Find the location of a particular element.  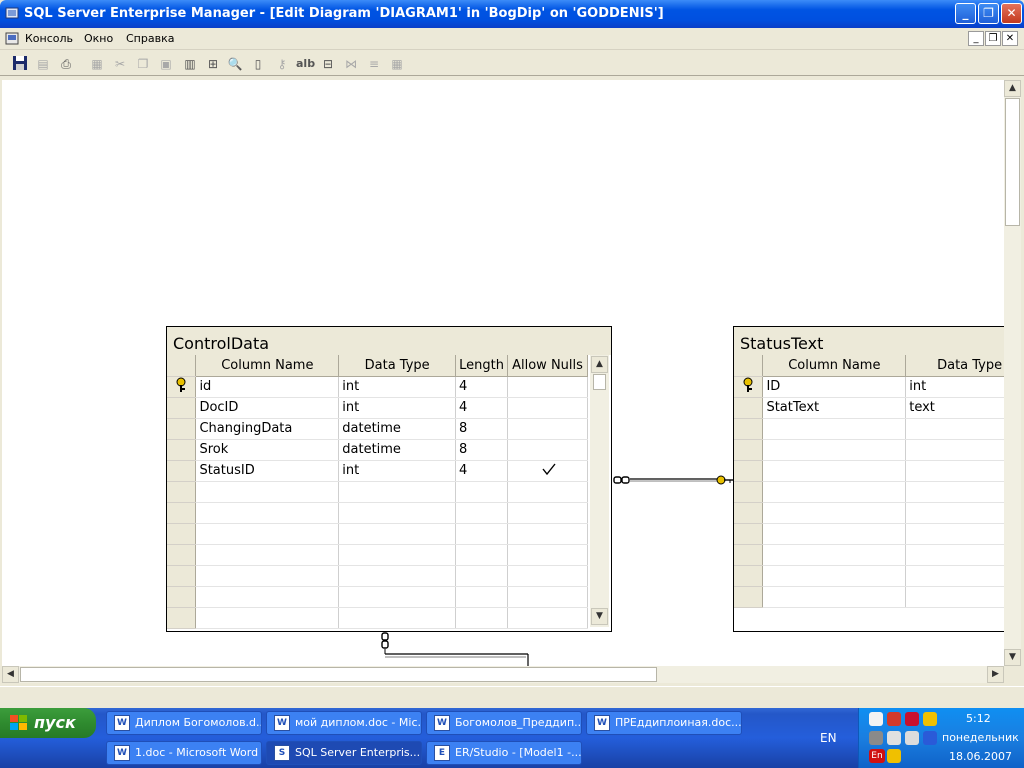

header-column-name: Column Name is located at coordinates (267, 366).